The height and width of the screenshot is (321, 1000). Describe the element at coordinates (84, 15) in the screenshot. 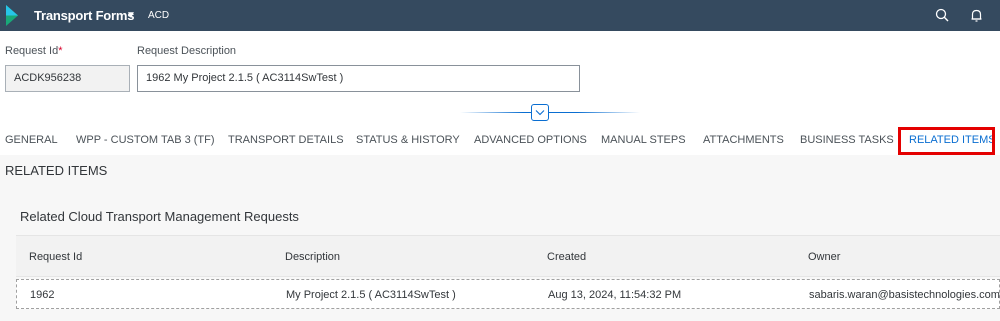

I see `app-title: Transport Forms` at that location.